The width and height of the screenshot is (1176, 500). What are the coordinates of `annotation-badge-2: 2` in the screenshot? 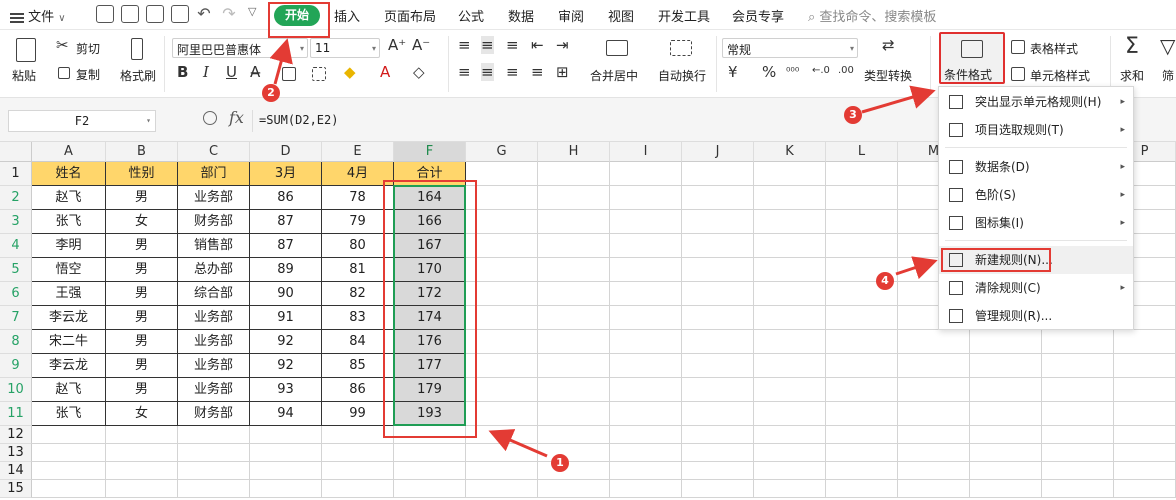 It's located at (271, 93).